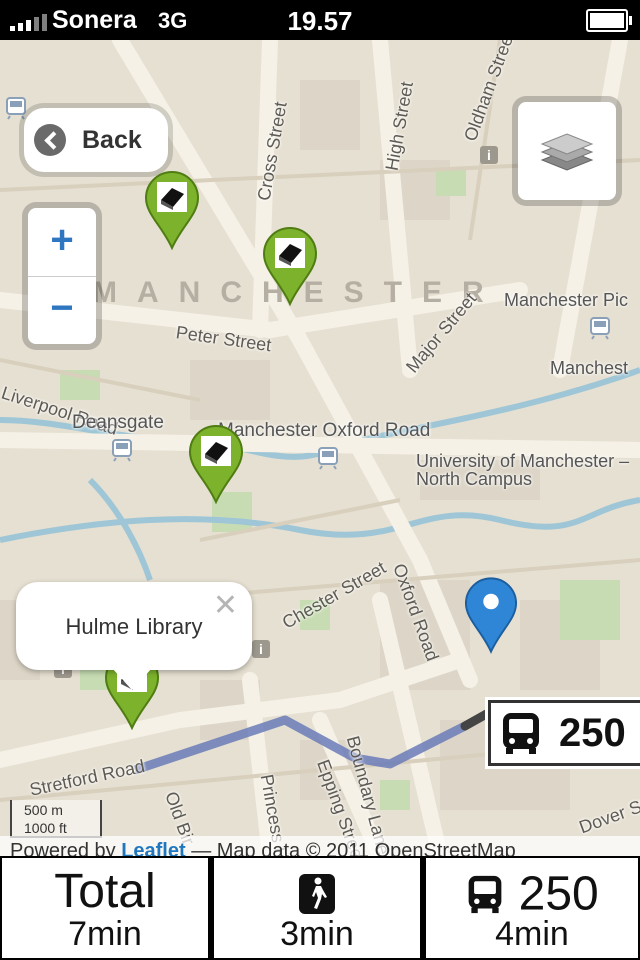  I want to click on attribution-prefix: Powered by, so click(63, 848).